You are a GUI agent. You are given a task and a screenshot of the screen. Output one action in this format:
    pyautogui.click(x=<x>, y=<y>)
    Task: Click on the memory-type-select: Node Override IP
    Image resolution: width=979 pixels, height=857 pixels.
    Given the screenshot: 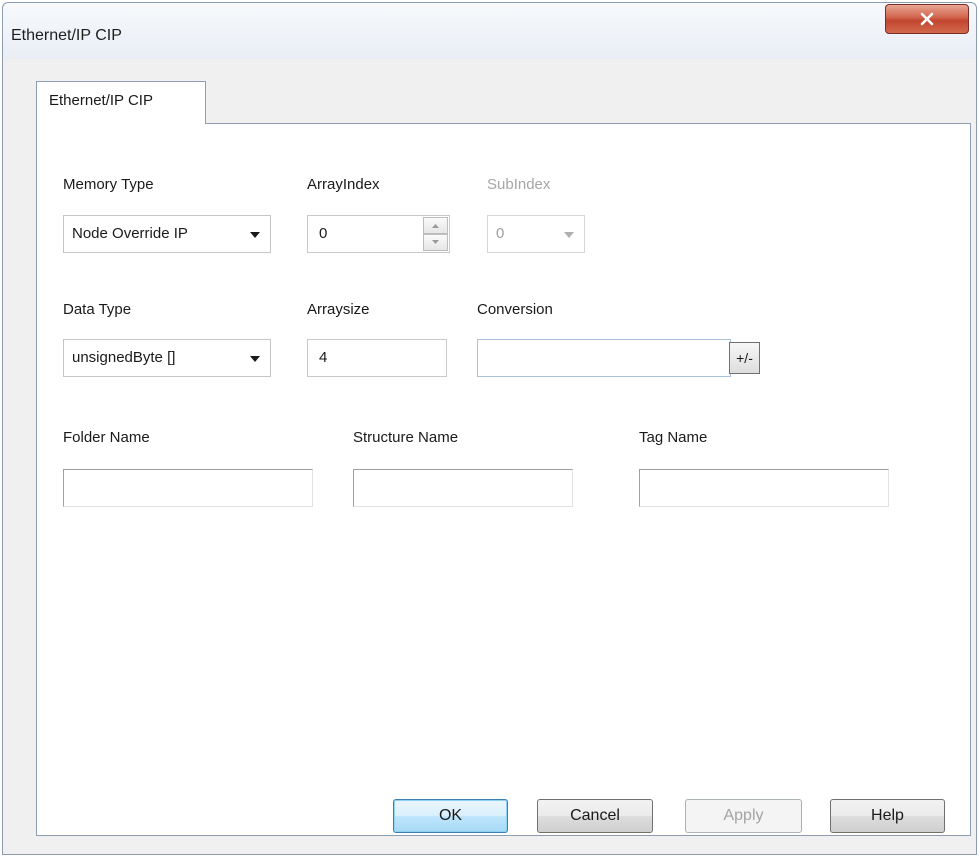 What is the action you would take?
    pyautogui.click(x=167, y=234)
    